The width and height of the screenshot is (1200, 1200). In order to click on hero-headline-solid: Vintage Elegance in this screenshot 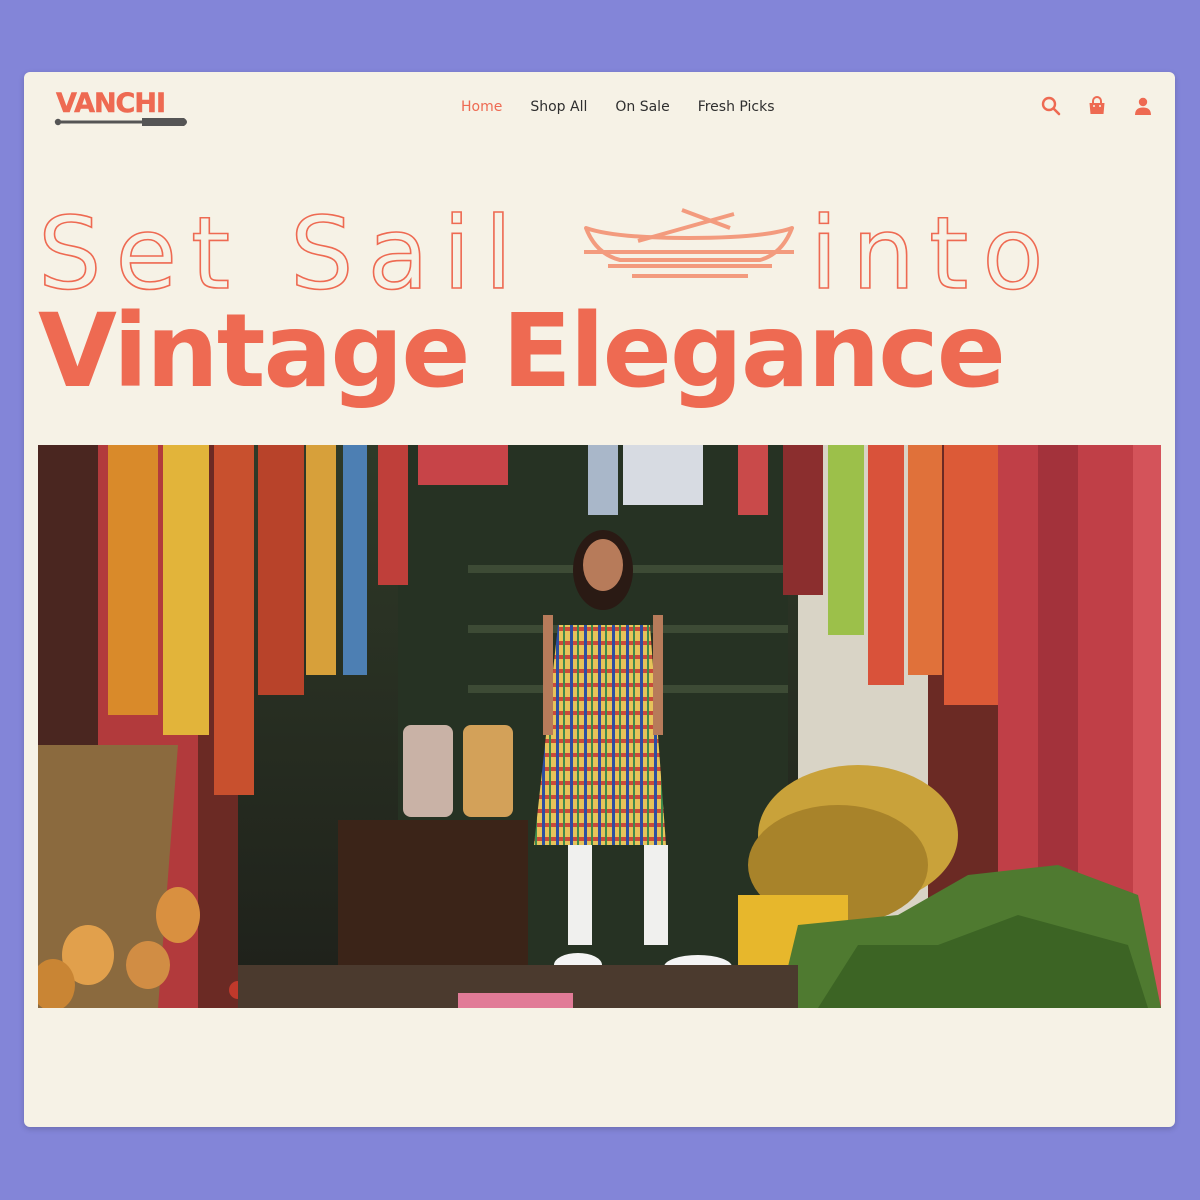, I will do `click(522, 351)`.